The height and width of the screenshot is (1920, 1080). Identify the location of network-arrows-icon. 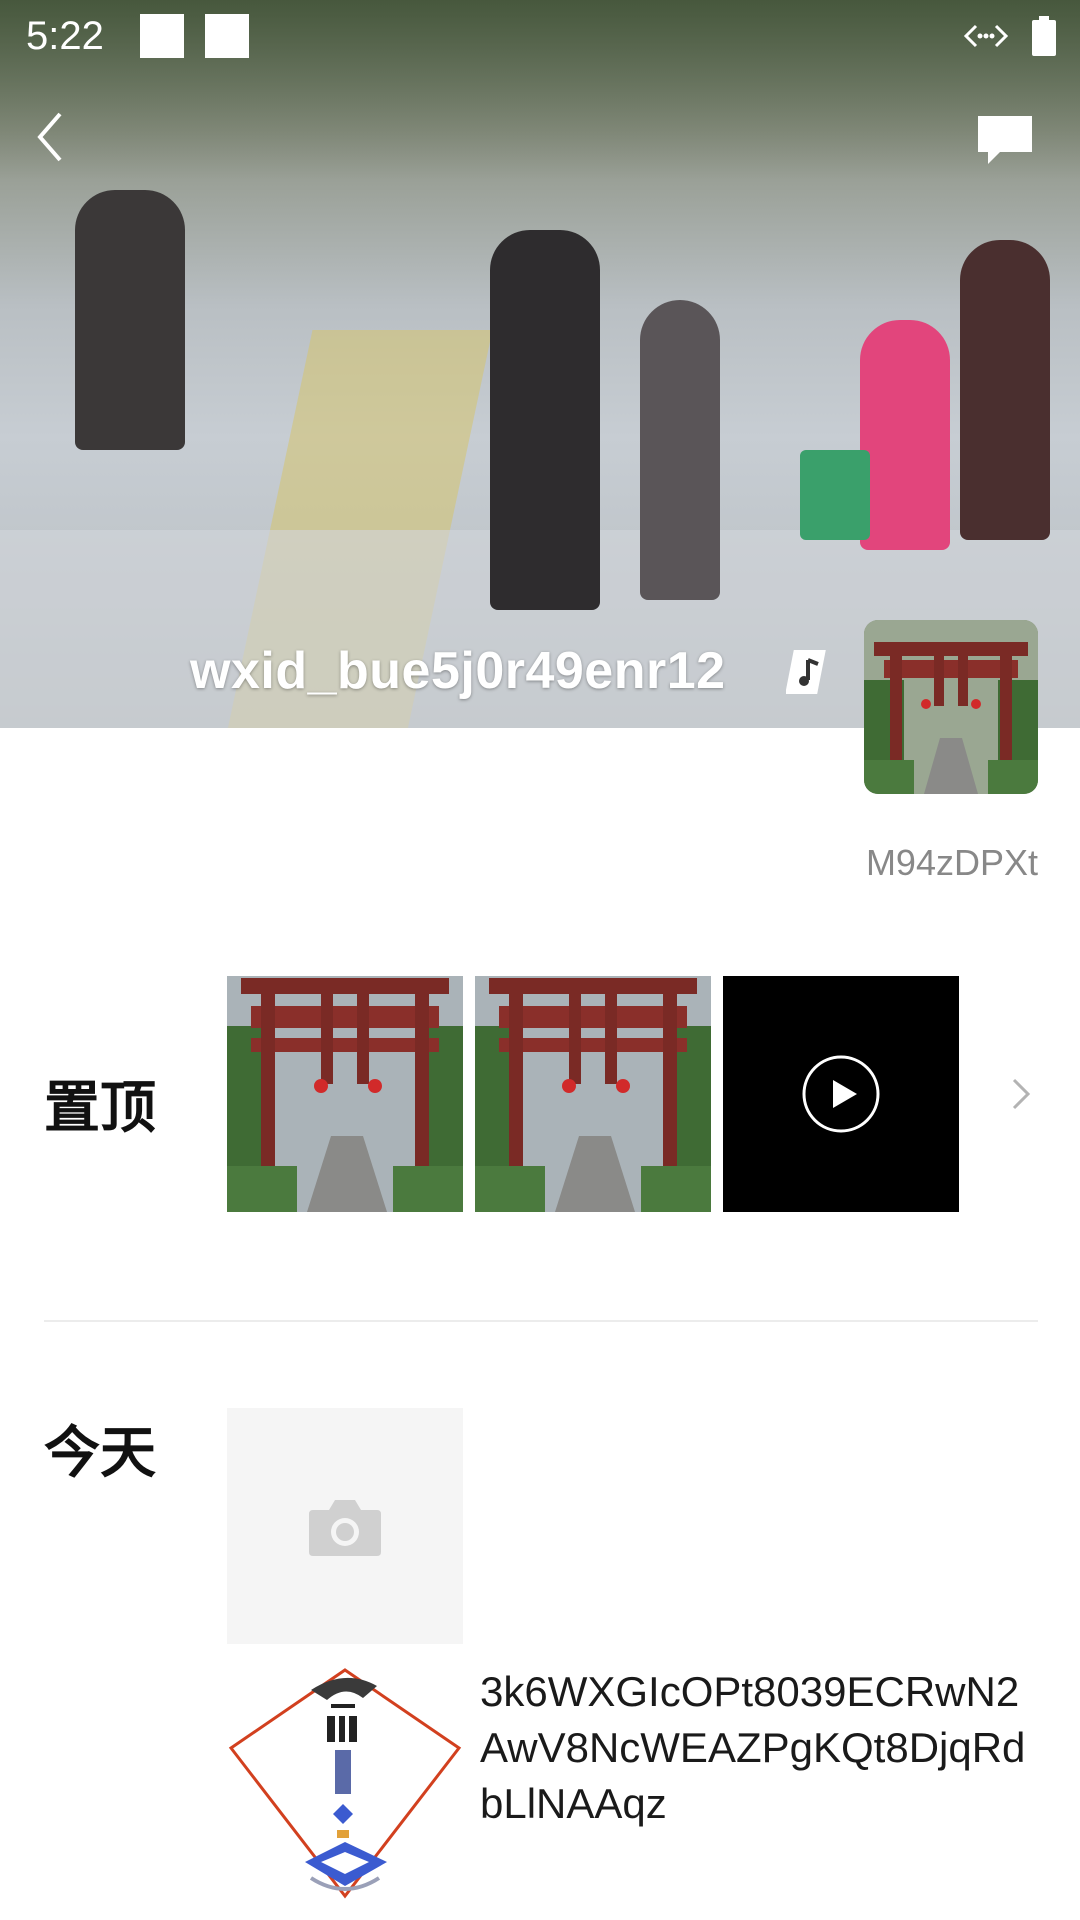
(986, 36).